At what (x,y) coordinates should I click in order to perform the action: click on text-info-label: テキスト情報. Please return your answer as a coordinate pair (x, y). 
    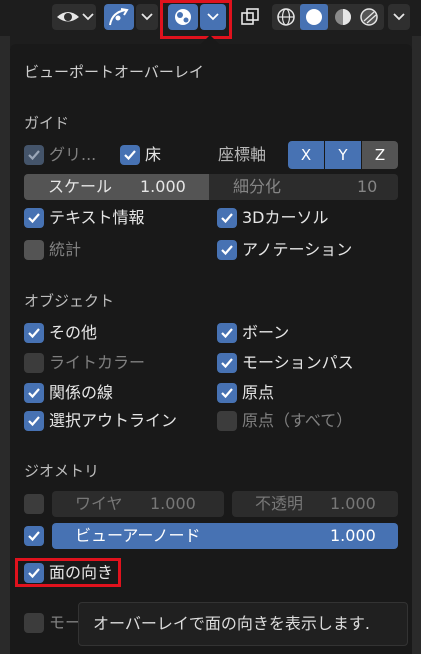
    Looking at the image, I should click on (97, 217).